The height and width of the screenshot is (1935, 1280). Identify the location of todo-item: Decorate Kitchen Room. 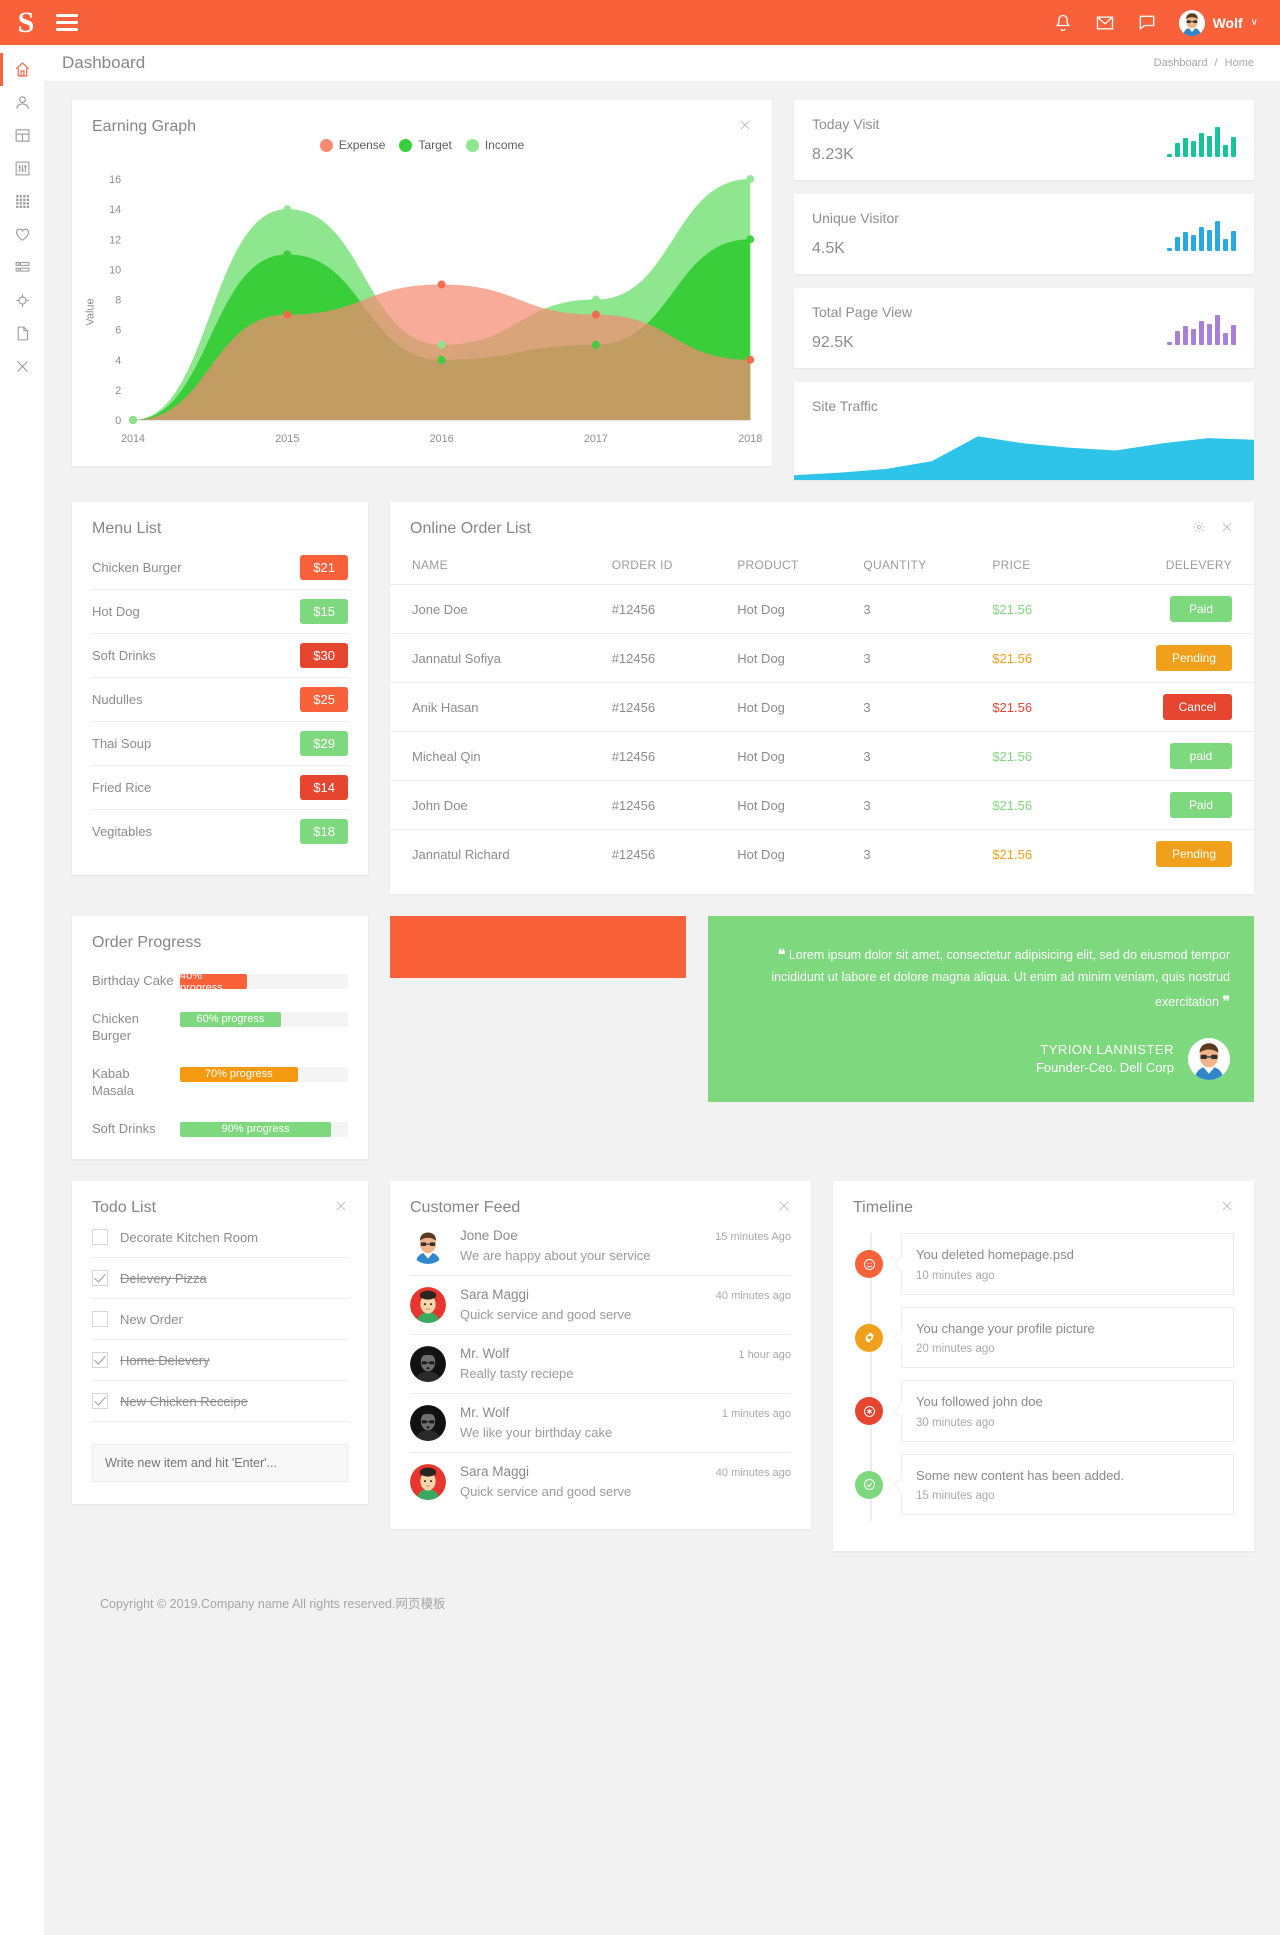
(220, 1238).